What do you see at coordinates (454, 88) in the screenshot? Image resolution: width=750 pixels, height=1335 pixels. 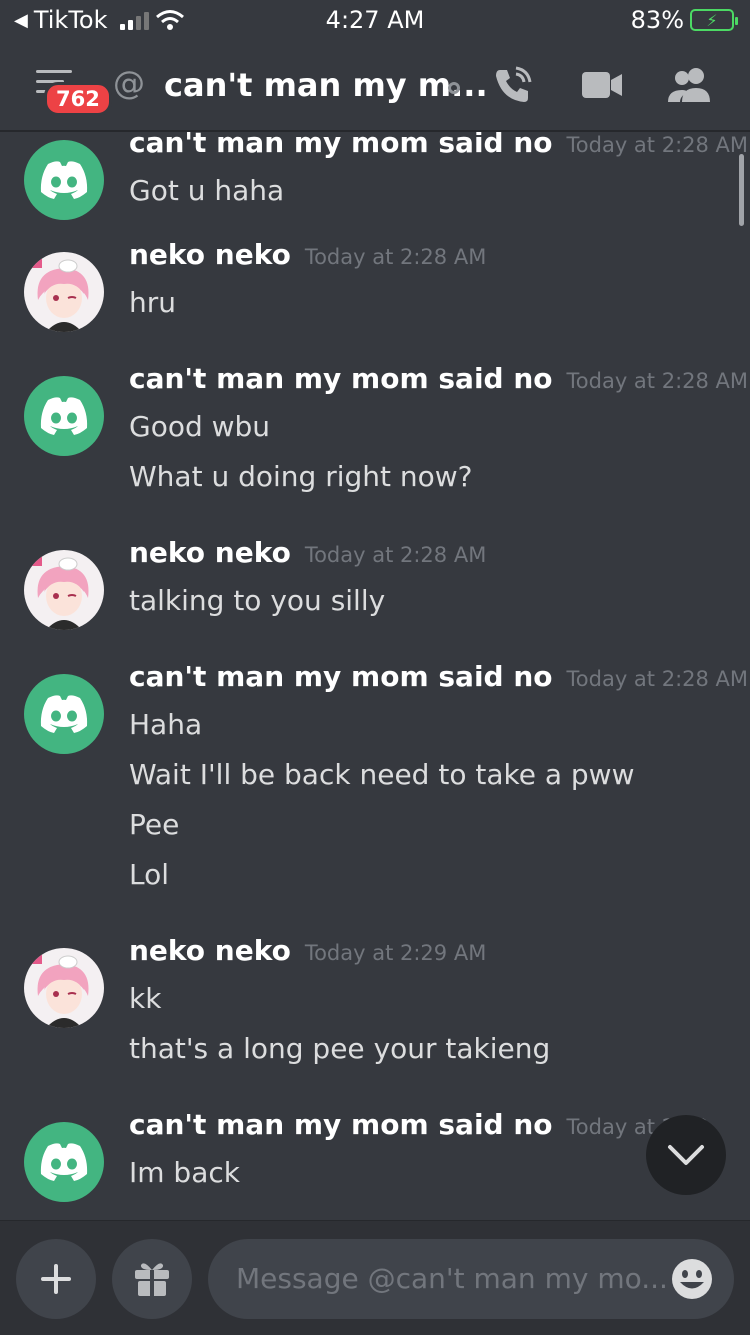 I see `offline-status-icon` at bounding box center [454, 88].